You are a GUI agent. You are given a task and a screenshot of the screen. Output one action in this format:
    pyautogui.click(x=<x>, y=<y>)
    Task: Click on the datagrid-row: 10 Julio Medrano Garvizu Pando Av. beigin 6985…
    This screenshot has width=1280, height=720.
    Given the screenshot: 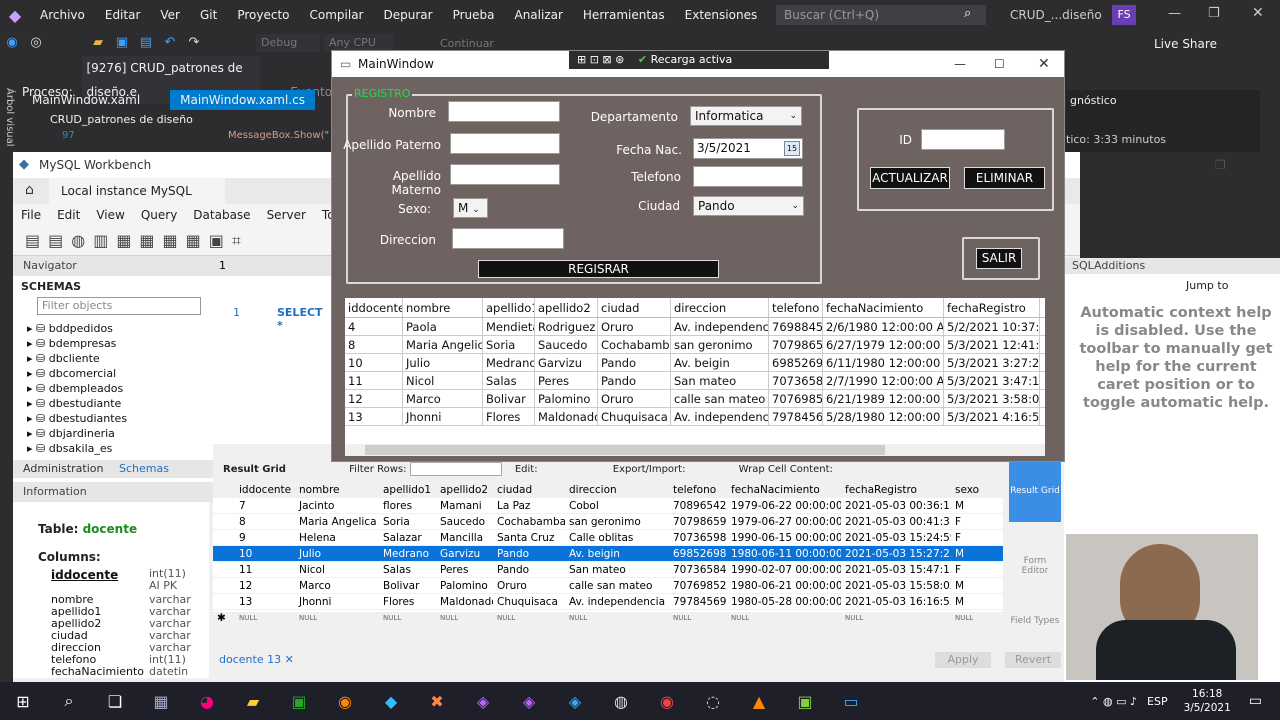 What is the action you would take?
    pyautogui.click(x=695, y=363)
    